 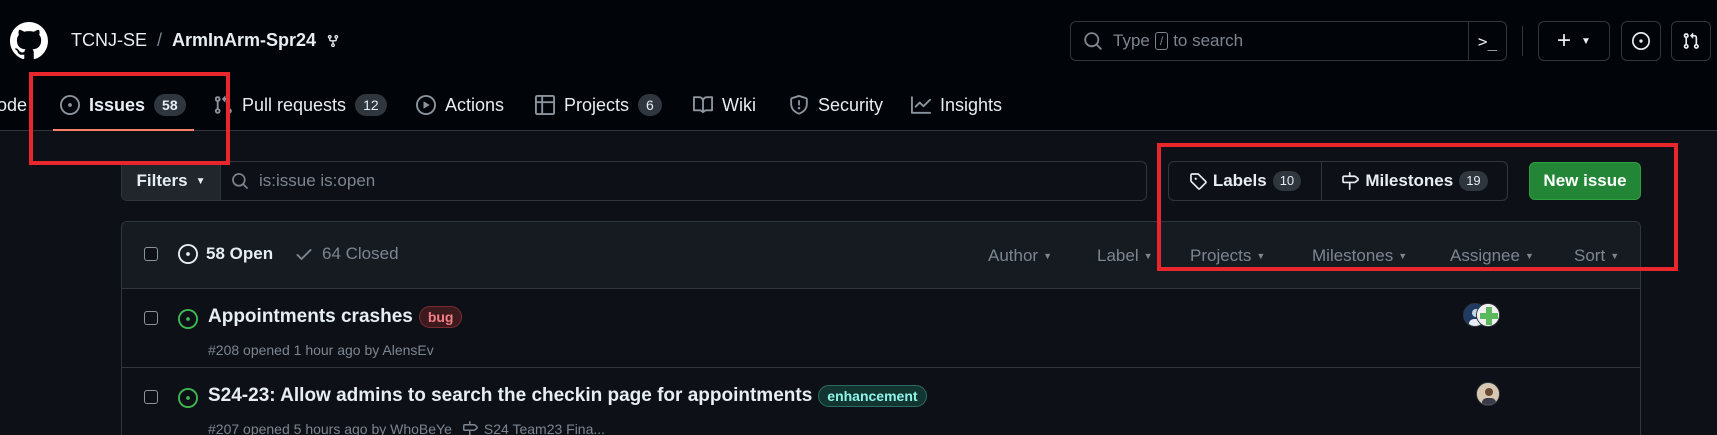 What do you see at coordinates (426, 105) in the screenshot?
I see `play-icon` at bounding box center [426, 105].